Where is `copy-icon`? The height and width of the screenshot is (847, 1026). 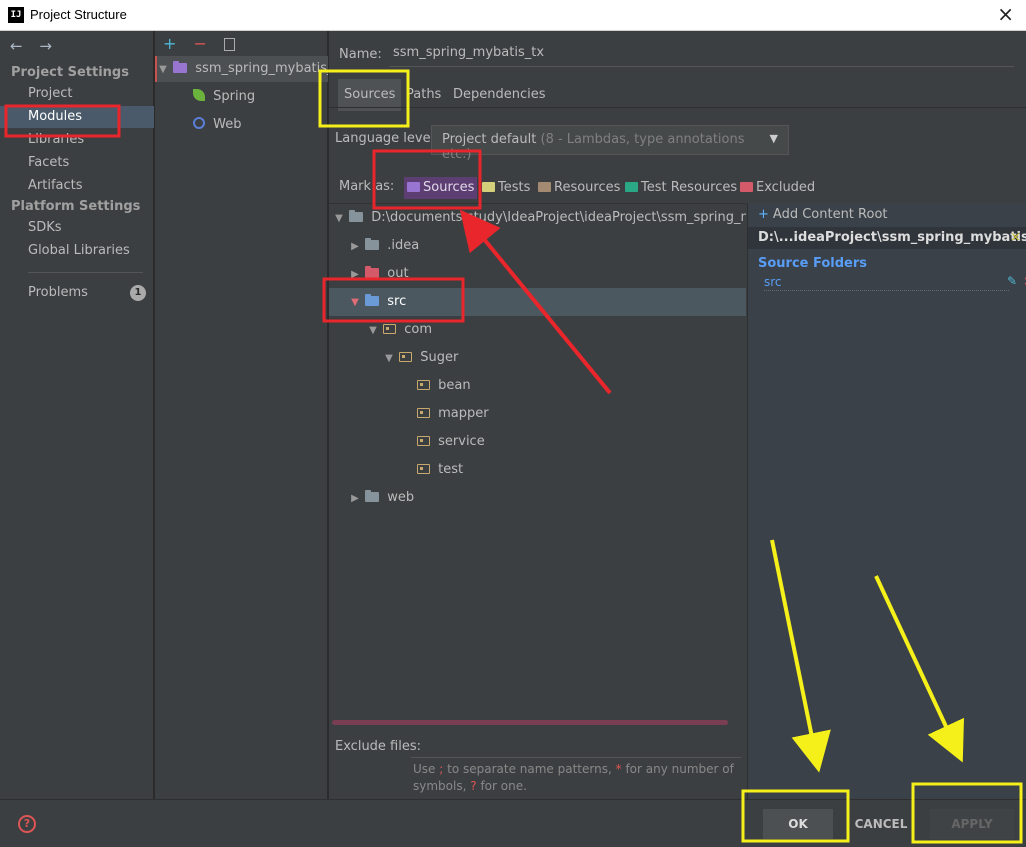 copy-icon is located at coordinates (229, 44).